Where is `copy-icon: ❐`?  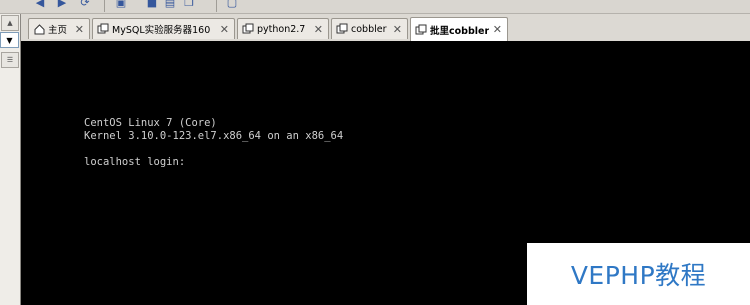 copy-icon: ❐ is located at coordinates (189, 5).